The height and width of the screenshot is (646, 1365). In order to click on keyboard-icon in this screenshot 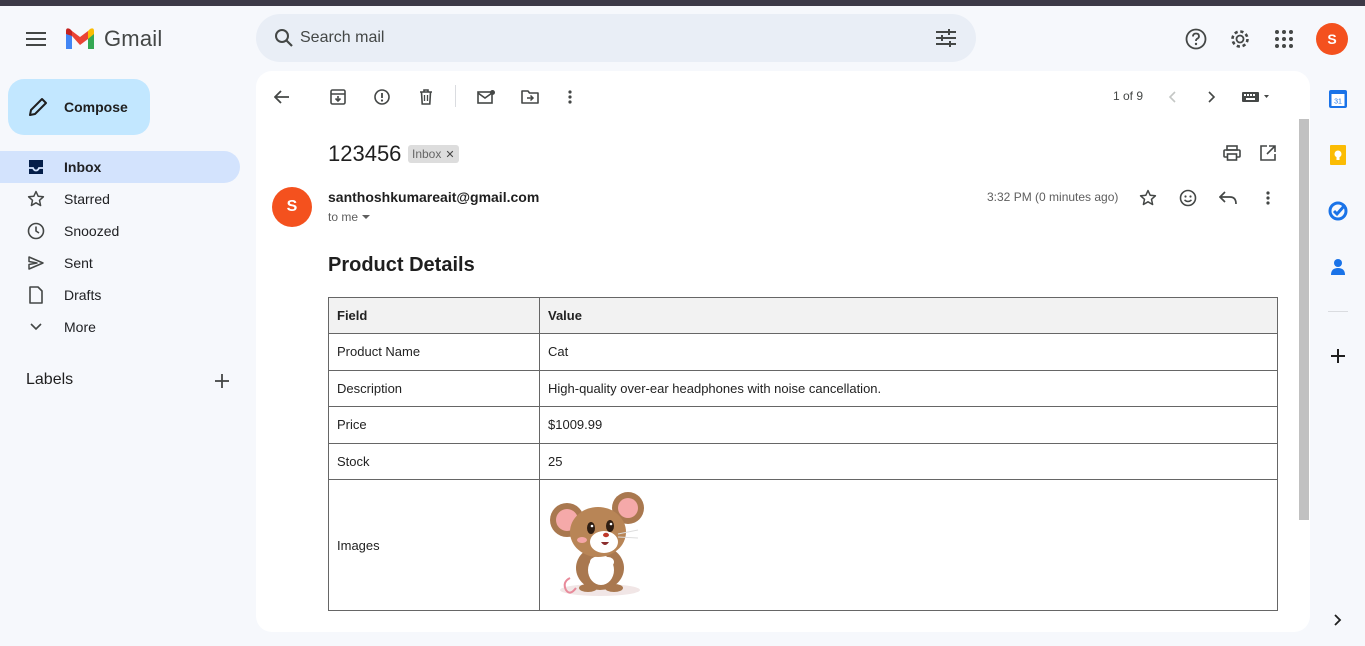, I will do `click(1256, 97)`.